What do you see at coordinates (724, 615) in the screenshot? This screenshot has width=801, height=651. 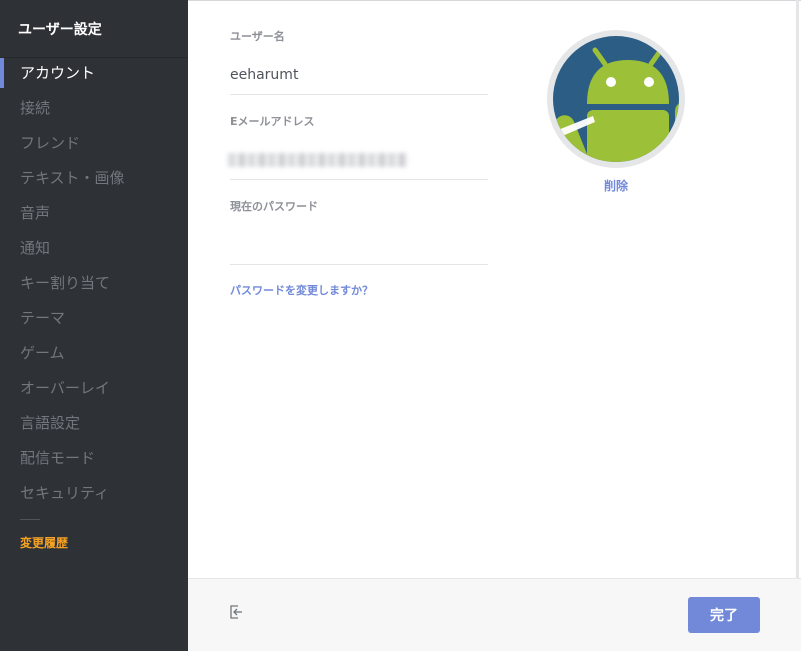 I see `done-button: 完了` at bounding box center [724, 615].